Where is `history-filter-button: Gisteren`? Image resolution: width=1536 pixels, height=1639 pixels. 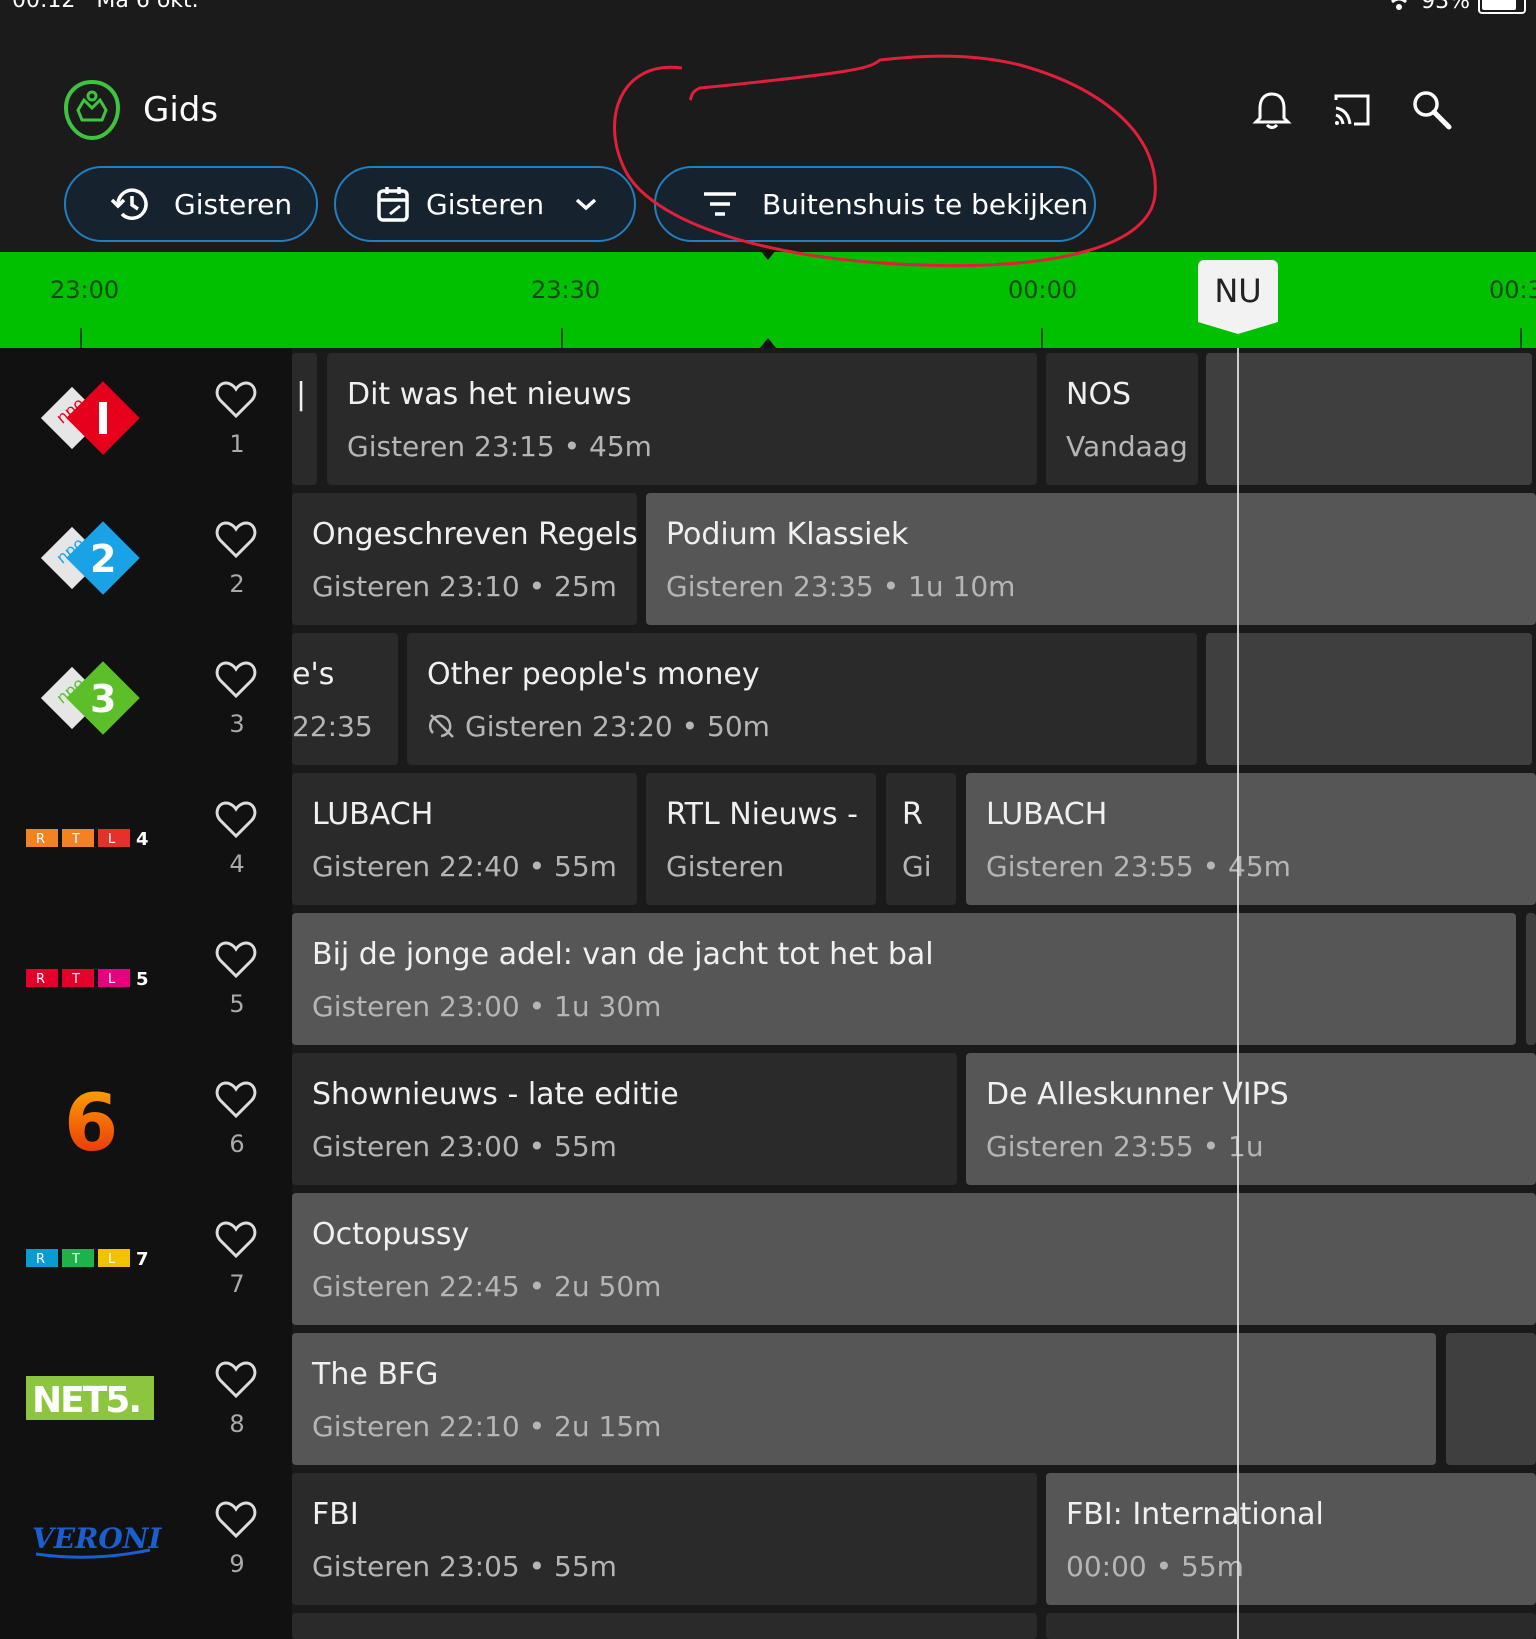 history-filter-button: Gisteren is located at coordinates (191, 204).